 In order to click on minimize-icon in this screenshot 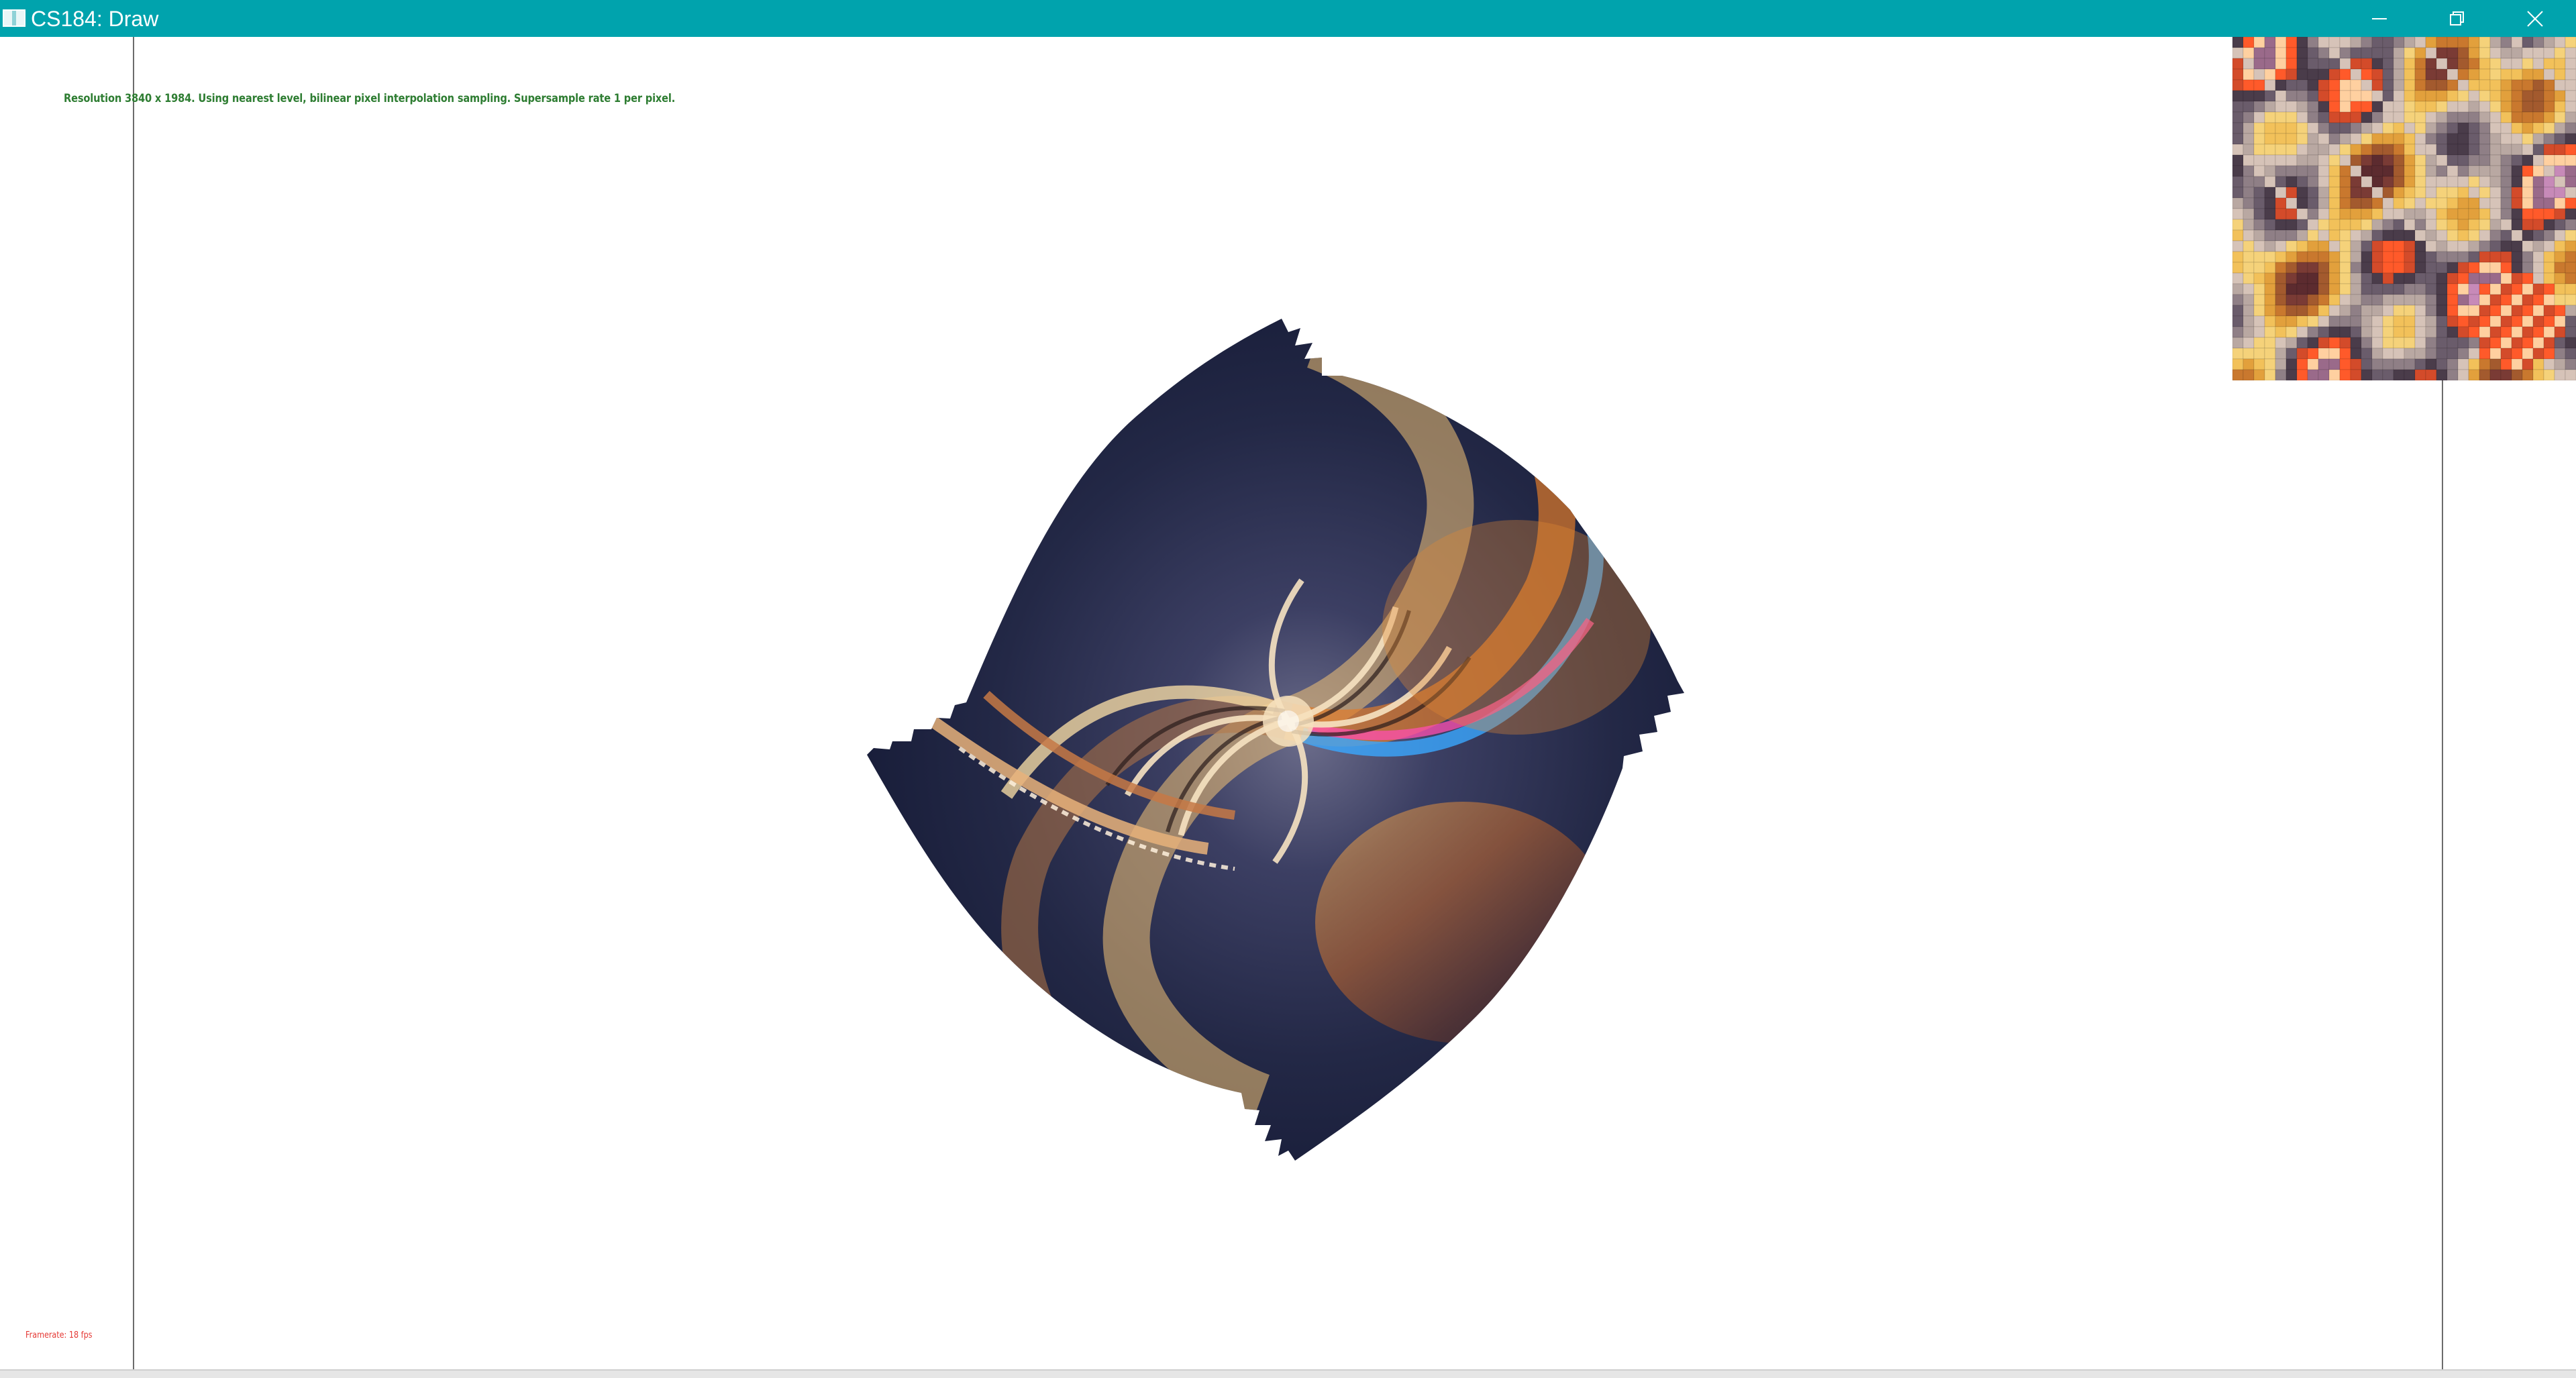, I will do `click(2379, 18)`.